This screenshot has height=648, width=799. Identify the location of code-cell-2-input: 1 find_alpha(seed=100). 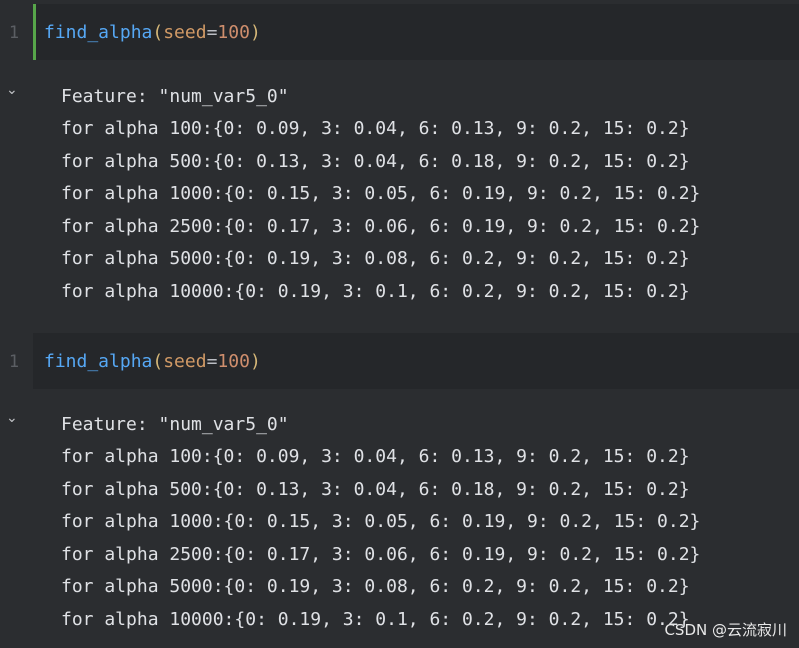
(399, 361).